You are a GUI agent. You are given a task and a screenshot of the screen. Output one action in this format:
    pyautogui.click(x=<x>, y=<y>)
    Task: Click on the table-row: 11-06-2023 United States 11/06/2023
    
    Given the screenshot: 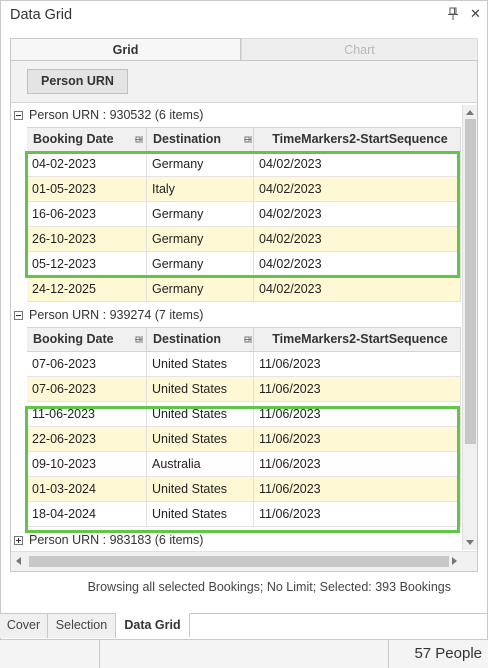 What is the action you would take?
    pyautogui.click(x=244, y=414)
    